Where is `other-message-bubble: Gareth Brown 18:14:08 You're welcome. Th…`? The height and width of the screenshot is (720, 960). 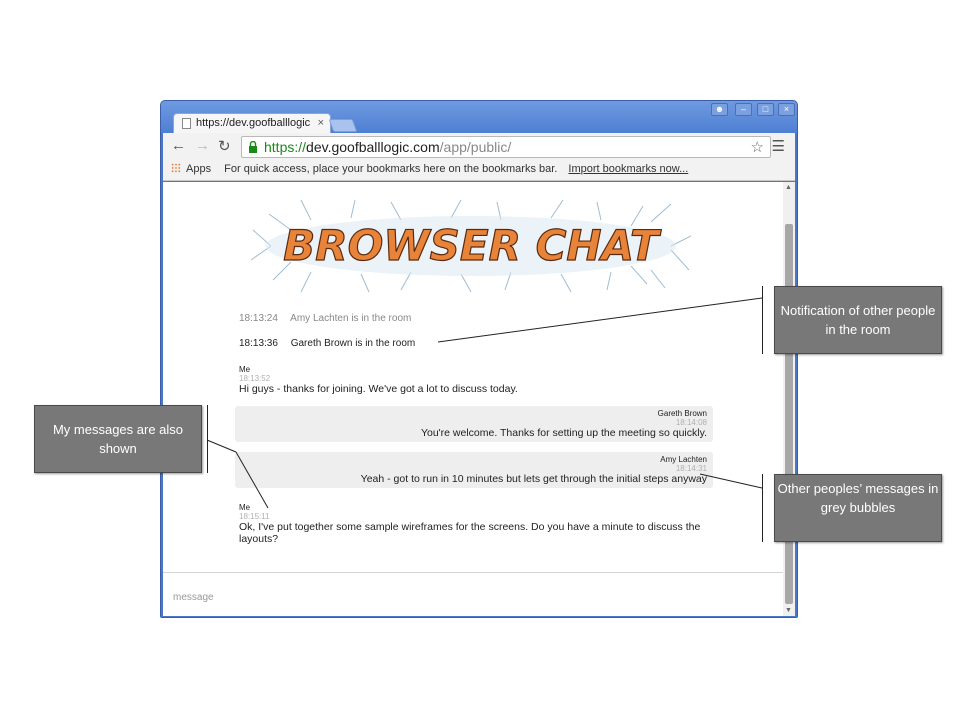
other-message-bubble: Gareth Brown 18:14:08 You're welcome. Th… is located at coordinates (474, 424).